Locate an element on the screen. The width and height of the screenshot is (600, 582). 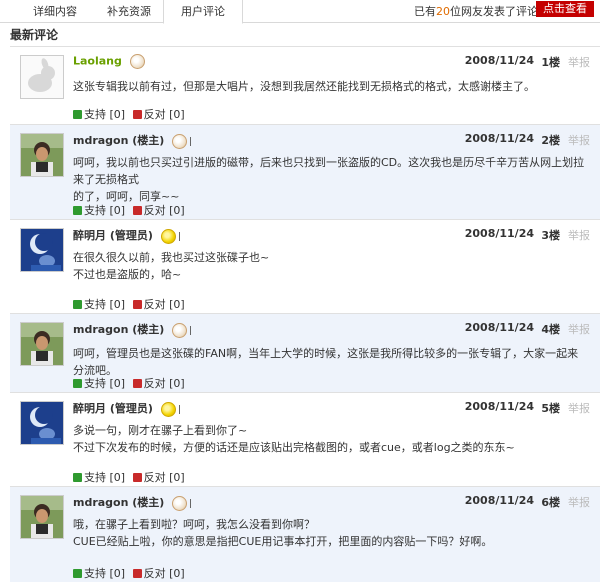
comment-count: 20 is located at coordinates (443, 11).